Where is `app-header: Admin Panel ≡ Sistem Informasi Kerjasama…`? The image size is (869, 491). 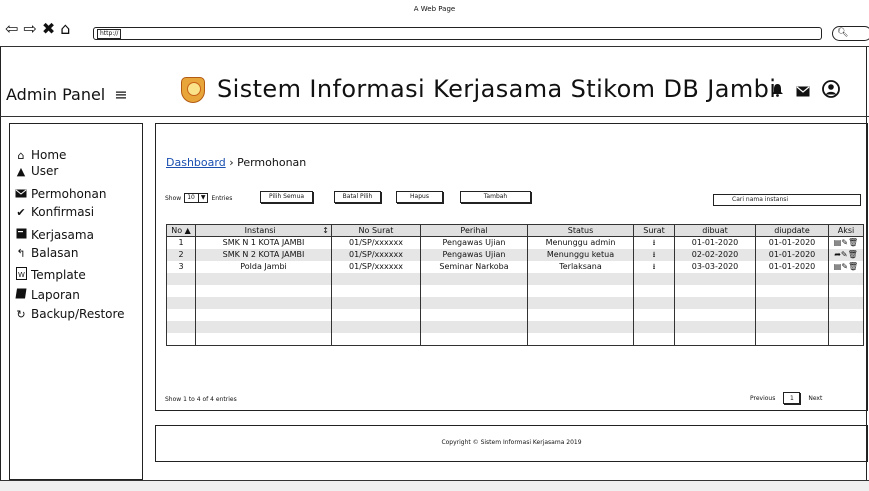 app-header: Admin Panel ≡ Sistem Informasi Kerjasama… is located at coordinates (434, 82).